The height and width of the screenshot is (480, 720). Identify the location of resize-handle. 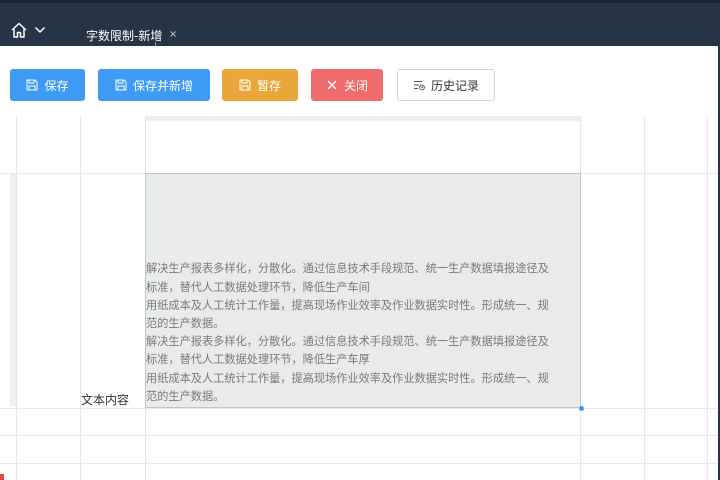
(581, 408).